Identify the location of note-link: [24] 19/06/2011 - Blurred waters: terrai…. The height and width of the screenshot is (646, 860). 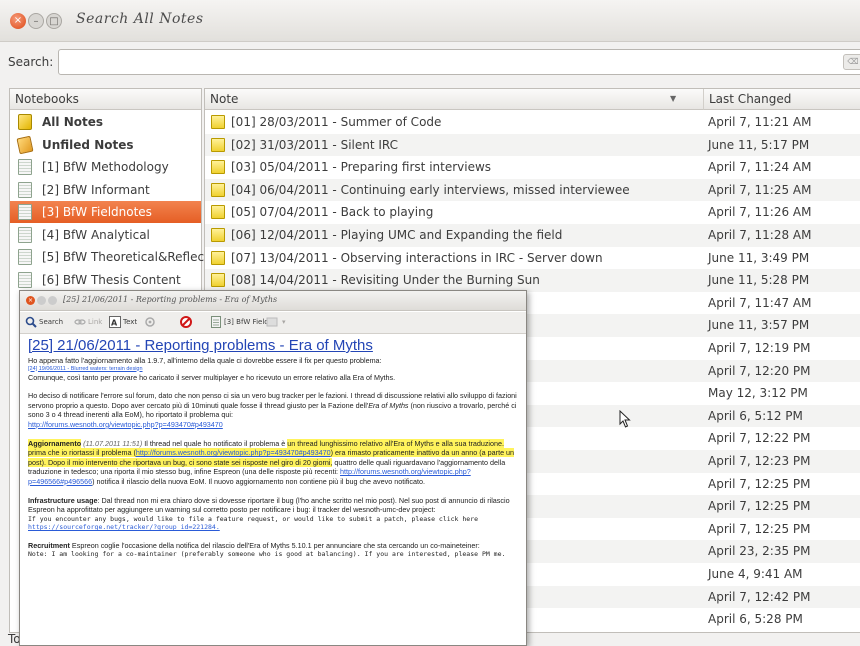
(273, 369).